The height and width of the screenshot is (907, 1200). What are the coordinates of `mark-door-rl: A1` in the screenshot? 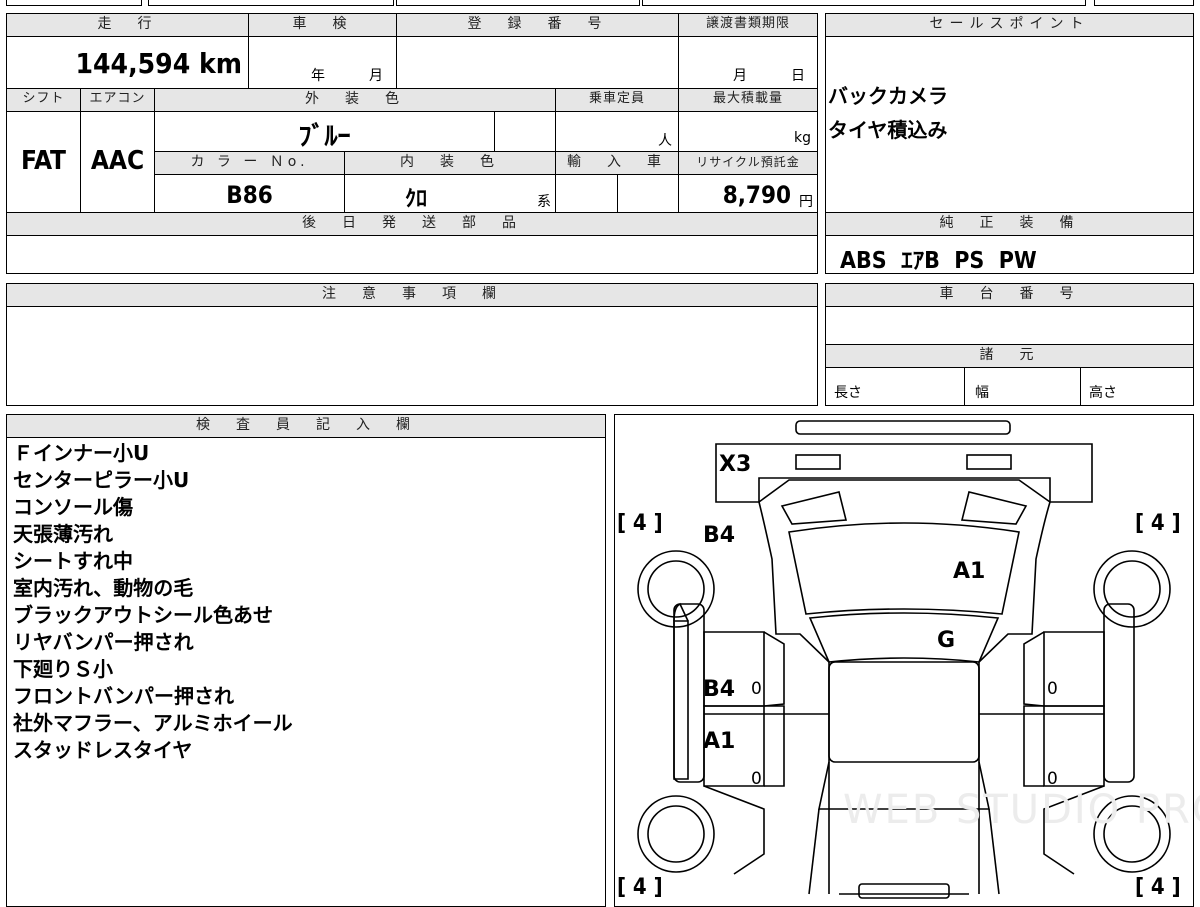 It's located at (719, 741).